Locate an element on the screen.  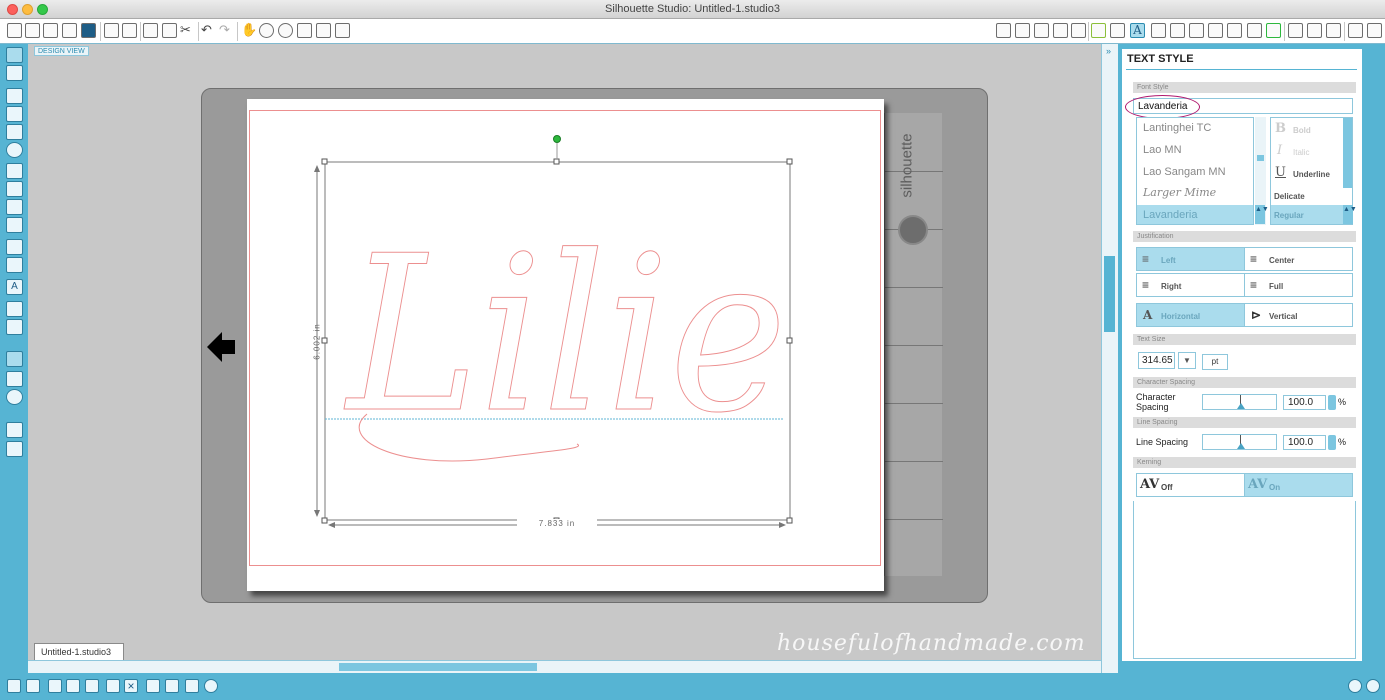
split-view-icon is located at coordinates (14, 449).